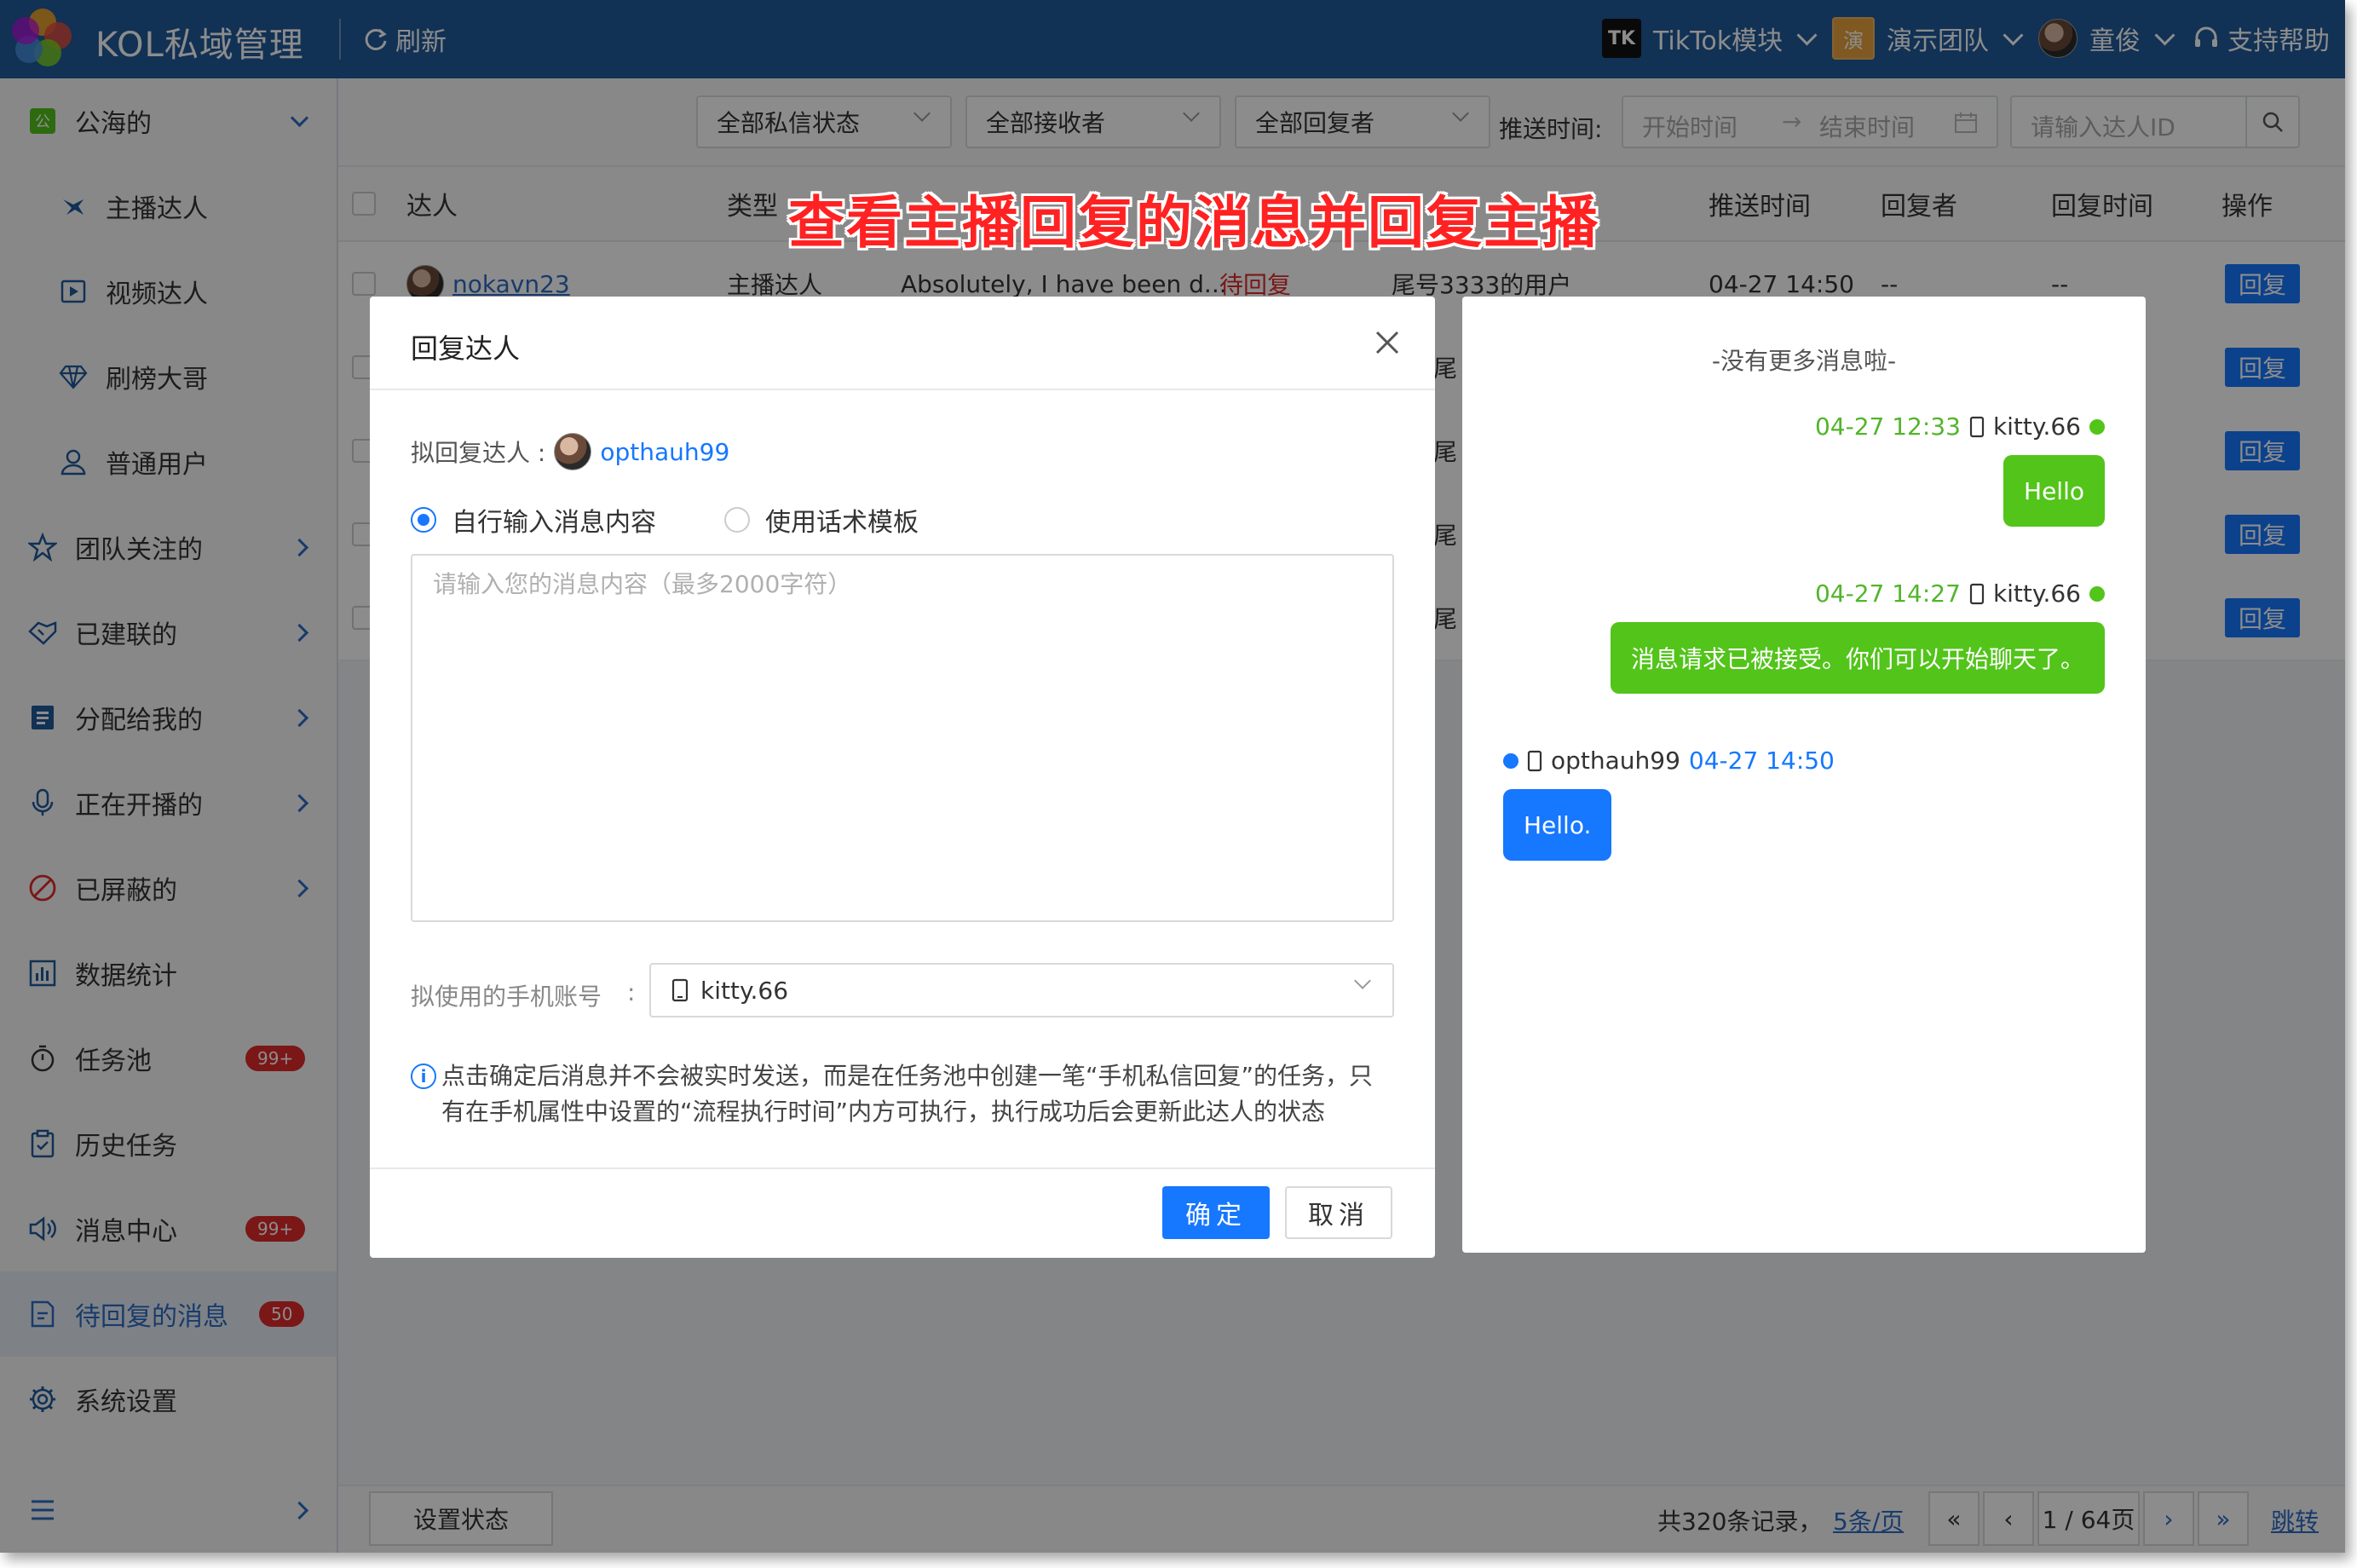 The height and width of the screenshot is (1568, 2357). I want to click on info-icon: i, so click(423, 1076).